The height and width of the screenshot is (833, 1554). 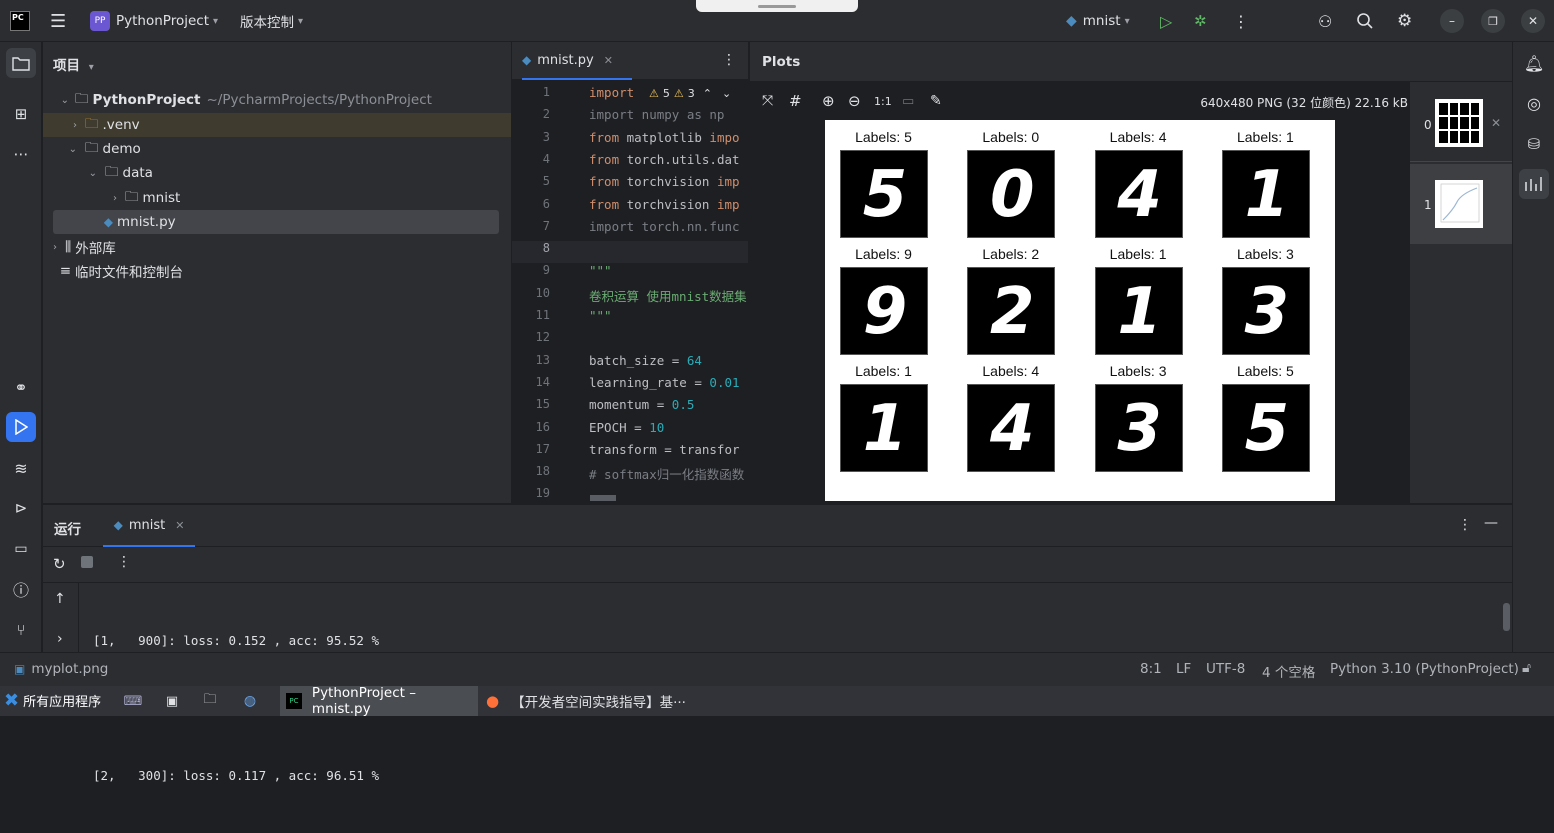 I want to click on code-line: 14 learning_rate = 0.01, so click(x=630, y=386).